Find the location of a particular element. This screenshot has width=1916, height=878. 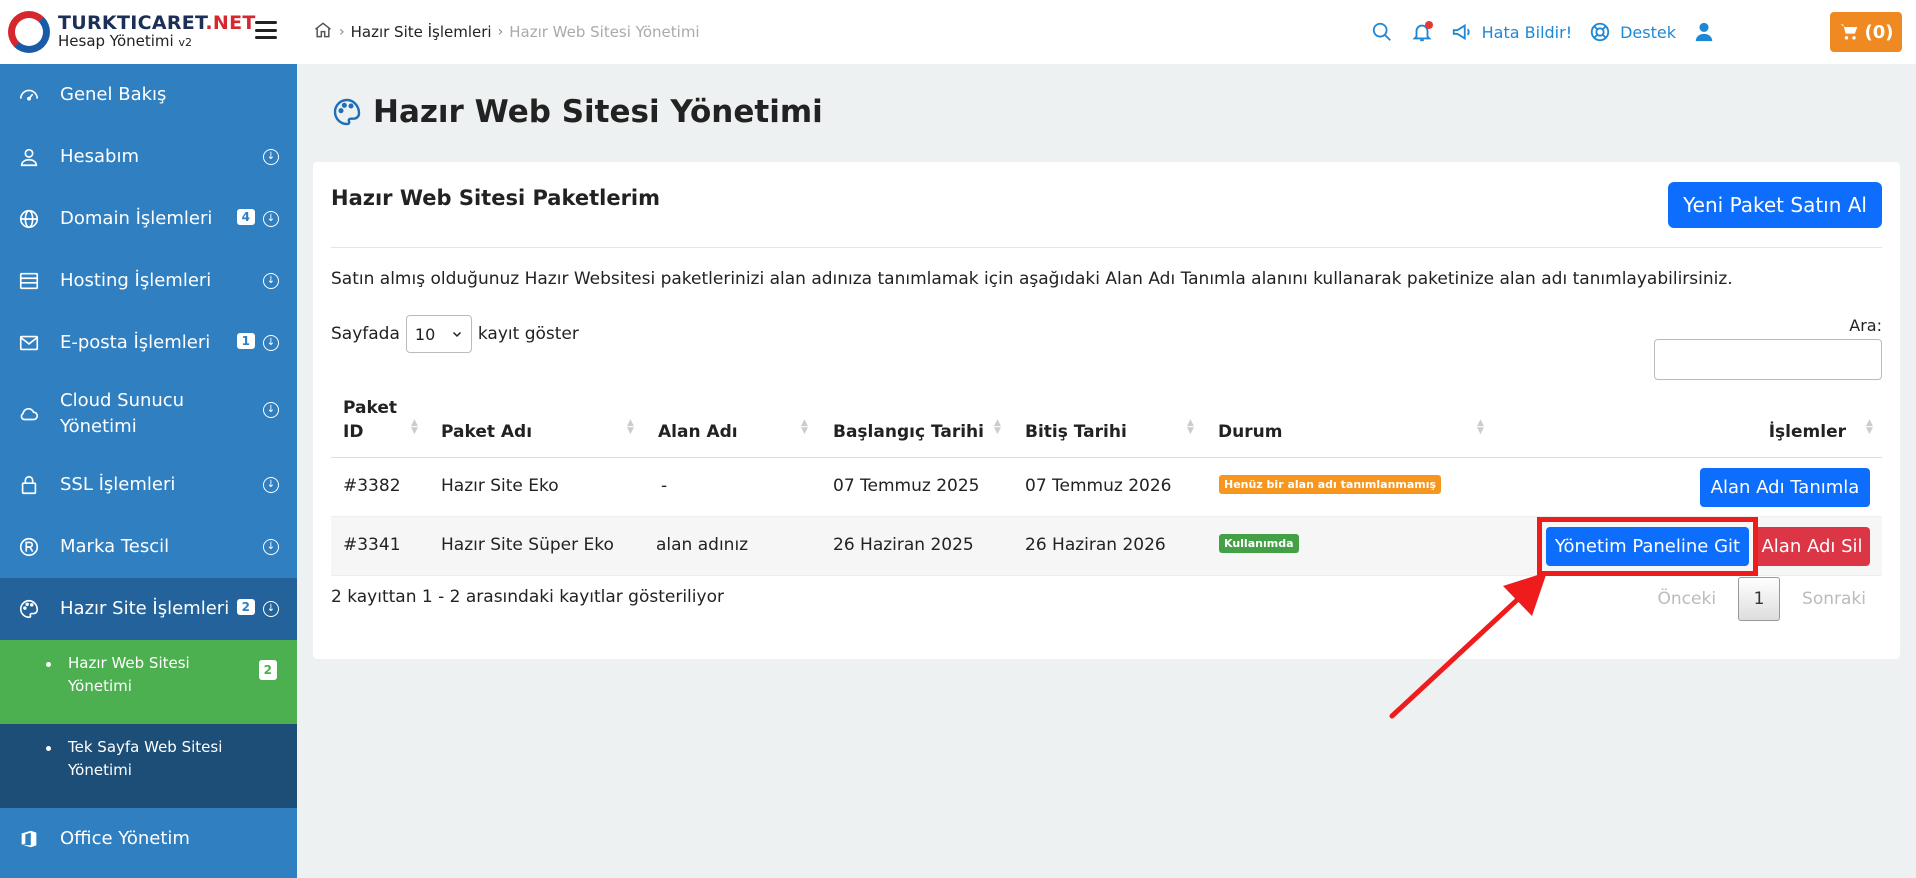

sidebar-item-hesabim: Hesabım ↓ is located at coordinates (148, 157).